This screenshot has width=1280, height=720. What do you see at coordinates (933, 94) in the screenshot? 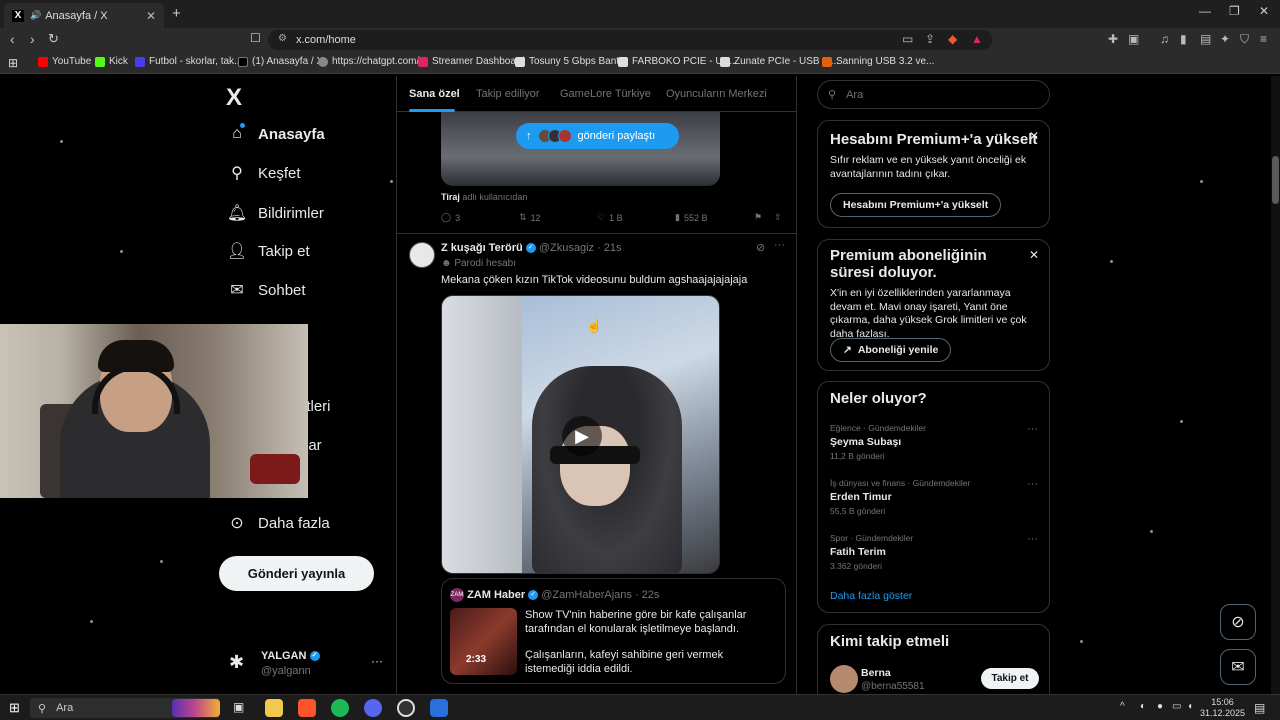
I see `search-input: ⚲ Ara` at bounding box center [933, 94].